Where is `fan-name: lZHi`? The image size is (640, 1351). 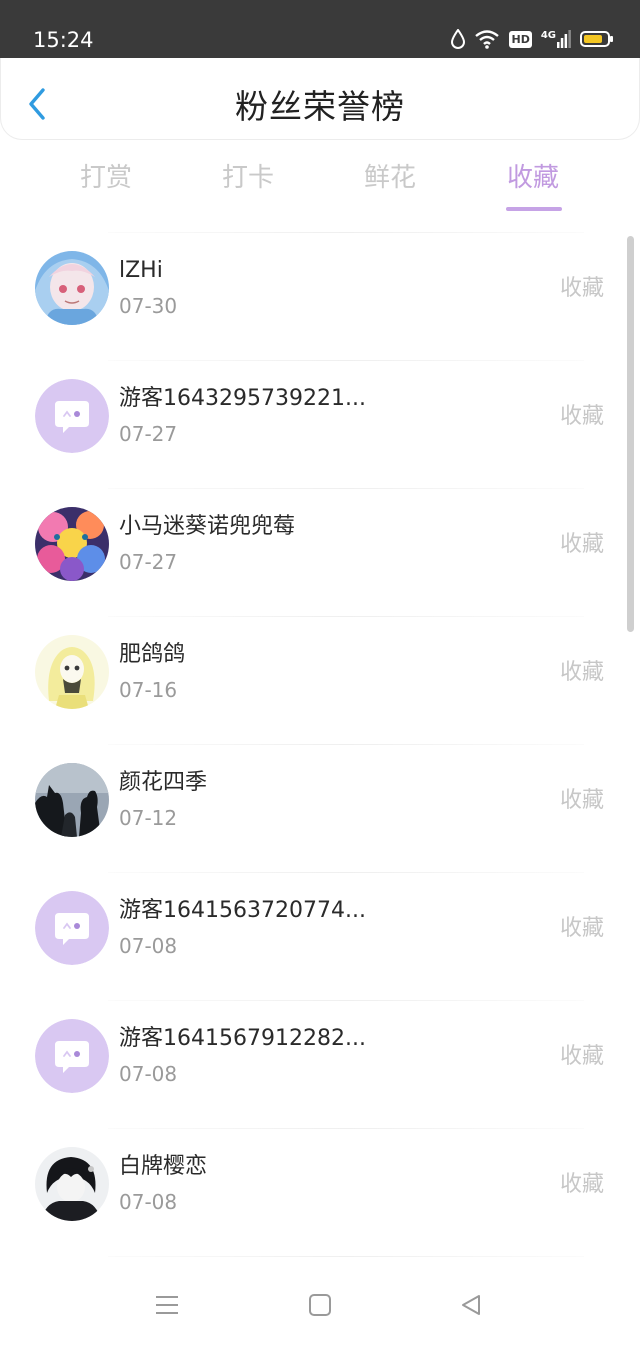 fan-name: lZHi is located at coordinates (141, 270).